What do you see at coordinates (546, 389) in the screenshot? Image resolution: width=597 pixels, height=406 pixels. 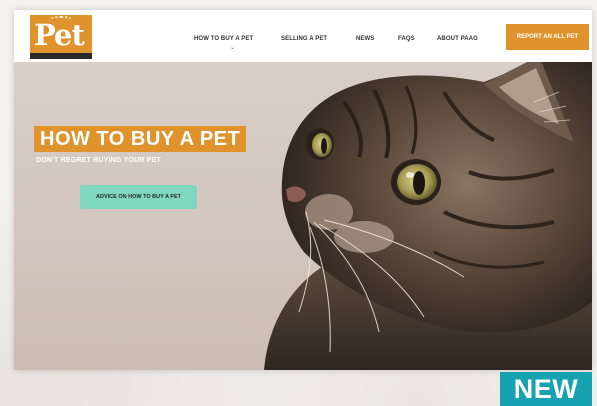 I see `new-badge: NEW` at bounding box center [546, 389].